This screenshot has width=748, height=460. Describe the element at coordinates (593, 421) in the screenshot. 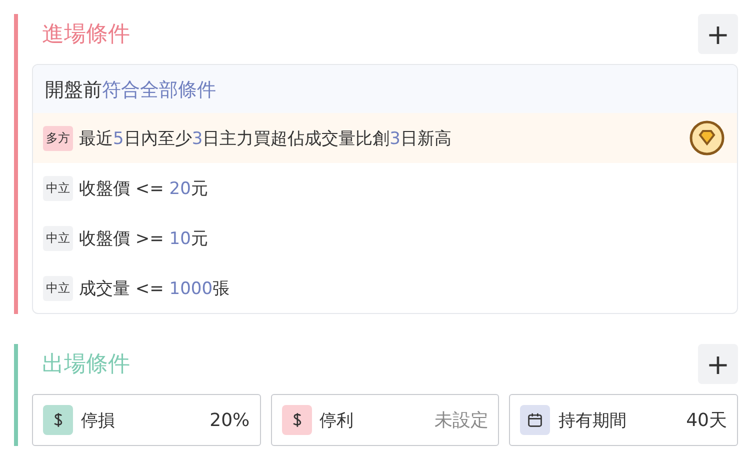

I see `field-label: 持有期間` at that location.